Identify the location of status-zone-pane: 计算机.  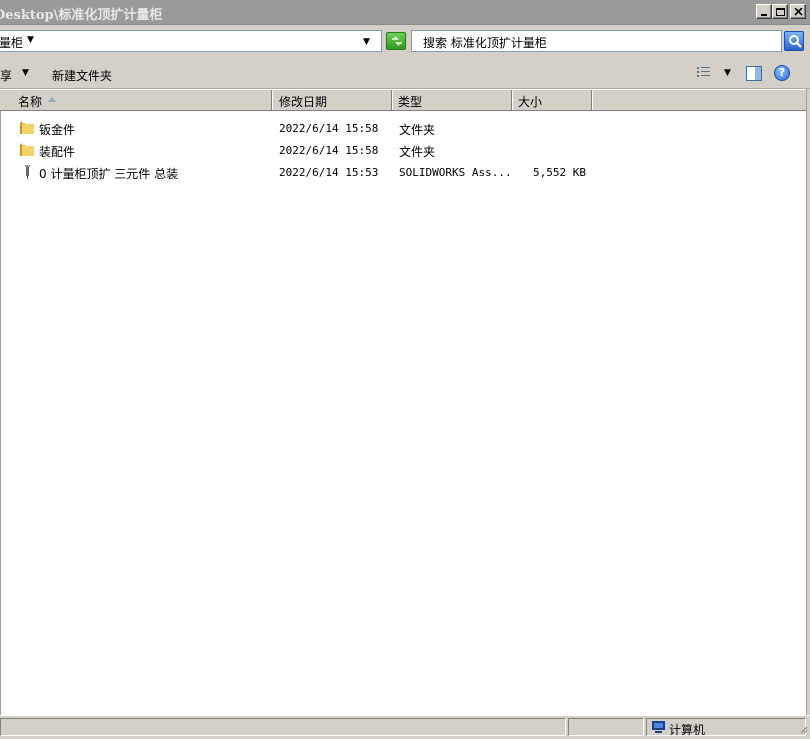
(726, 727).